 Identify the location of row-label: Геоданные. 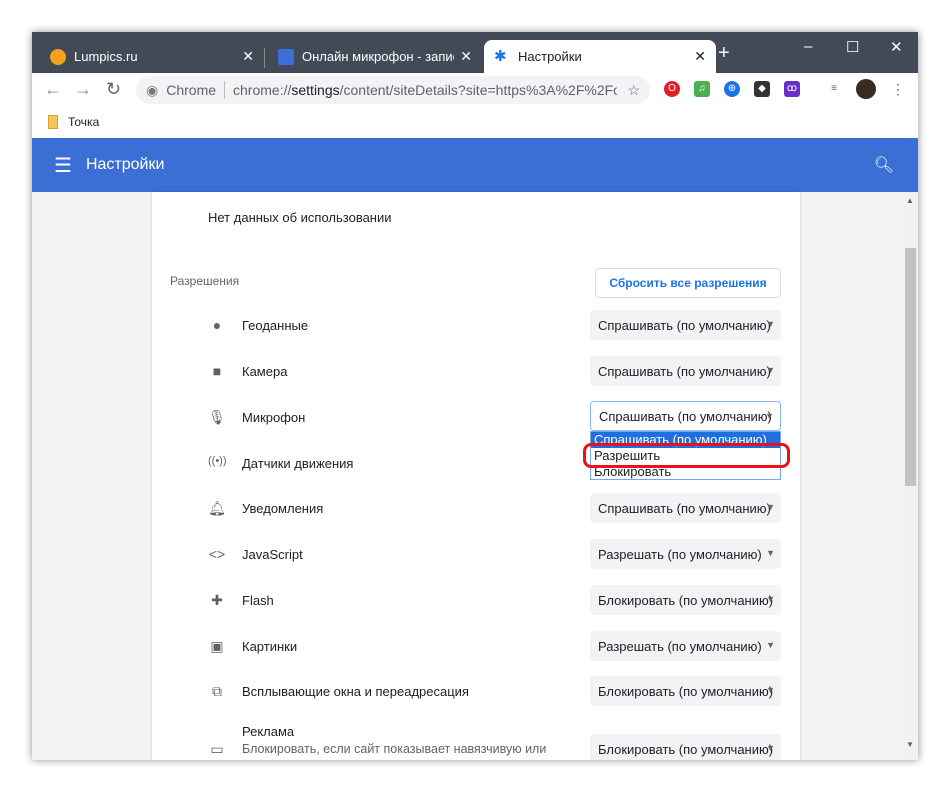
(275, 325).